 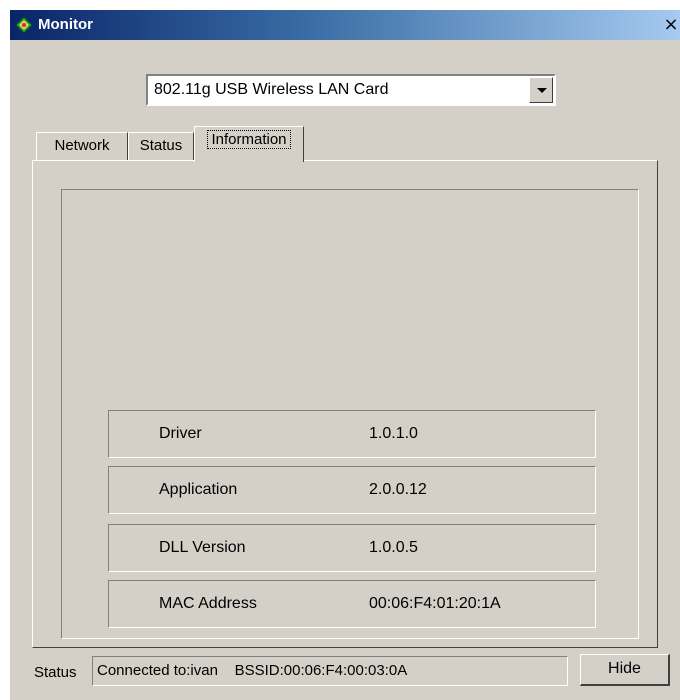 I want to click on application-value: 2.0.0.12, so click(x=398, y=489).